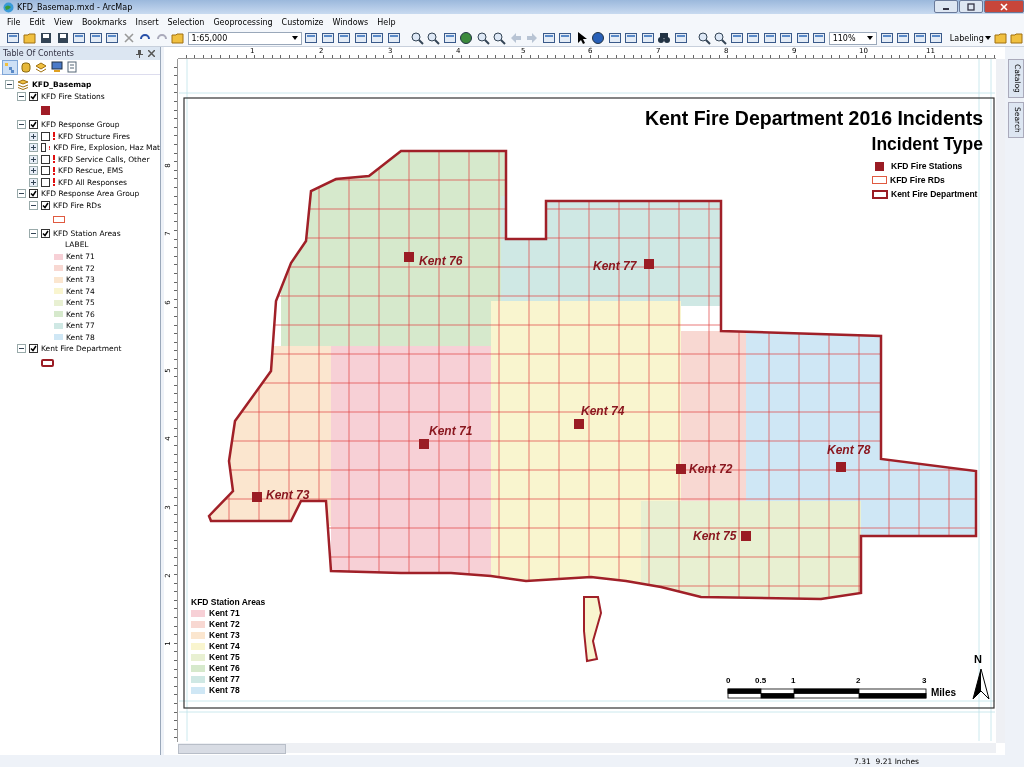 Image resolution: width=1024 pixels, height=767 pixels. Describe the element at coordinates (104, 22) in the screenshot. I see `menu-item: Bookmarks` at that location.